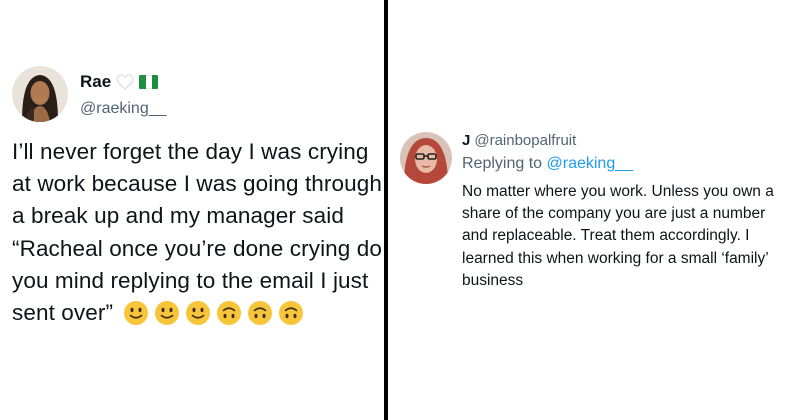 The width and height of the screenshot is (800, 420). What do you see at coordinates (149, 82) in the screenshot?
I see `nigeria-flag-icon` at bounding box center [149, 82].